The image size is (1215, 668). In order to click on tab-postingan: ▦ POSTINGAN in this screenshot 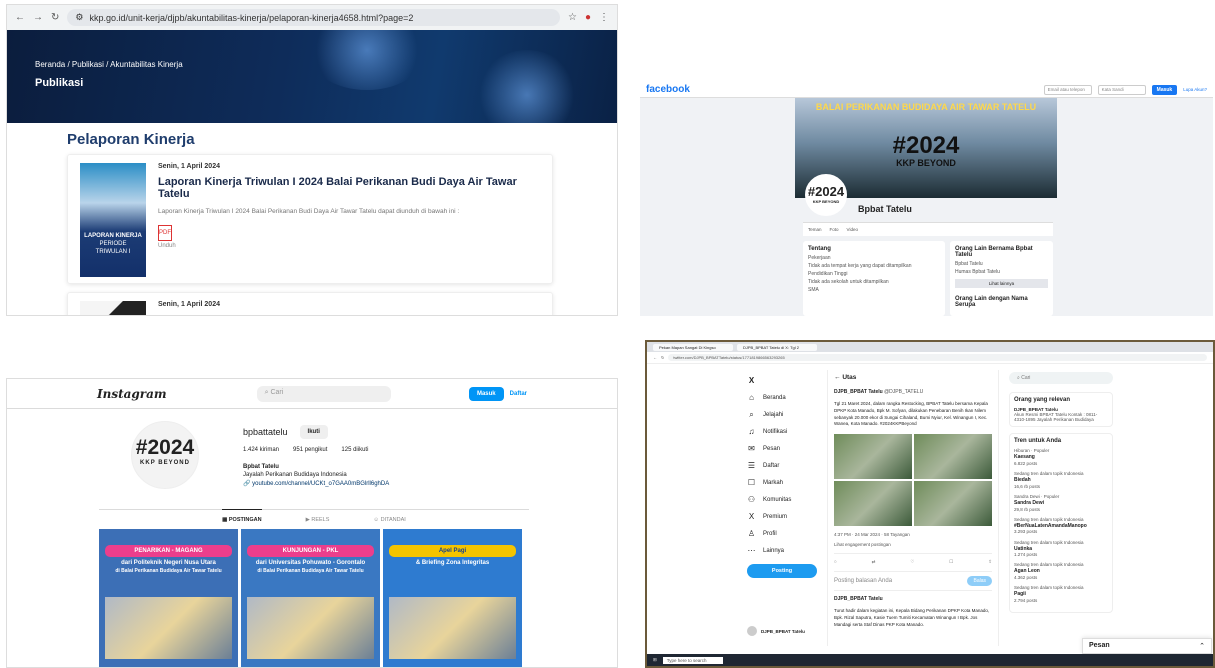, I will do `click(242, 516)`.